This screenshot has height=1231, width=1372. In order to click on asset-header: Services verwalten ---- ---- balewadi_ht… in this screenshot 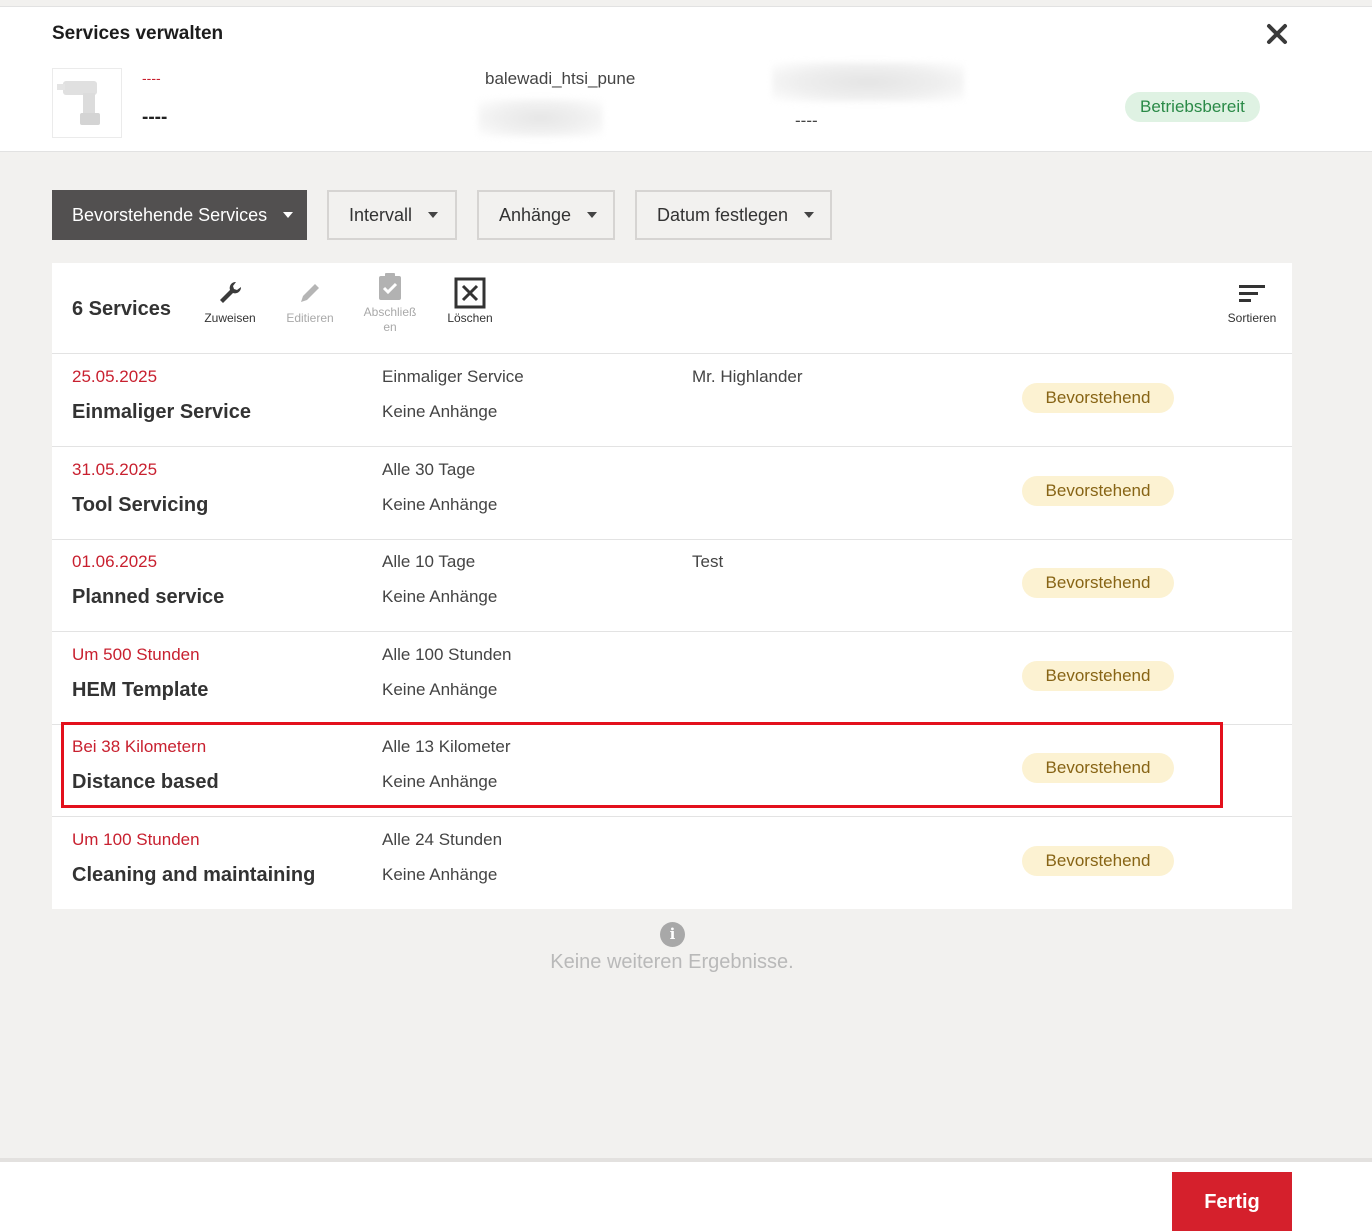, I will do `click(686, 79)`.